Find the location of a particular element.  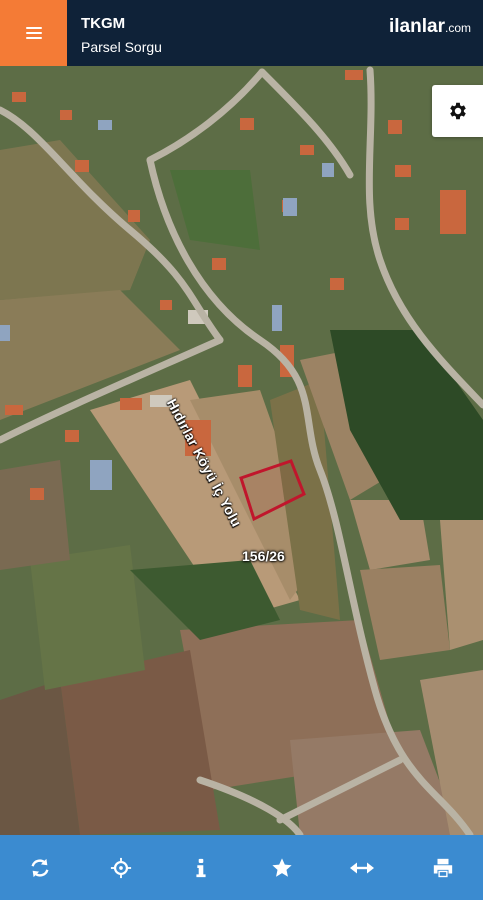

crosshair-icon is located at coordinates (120, 867).